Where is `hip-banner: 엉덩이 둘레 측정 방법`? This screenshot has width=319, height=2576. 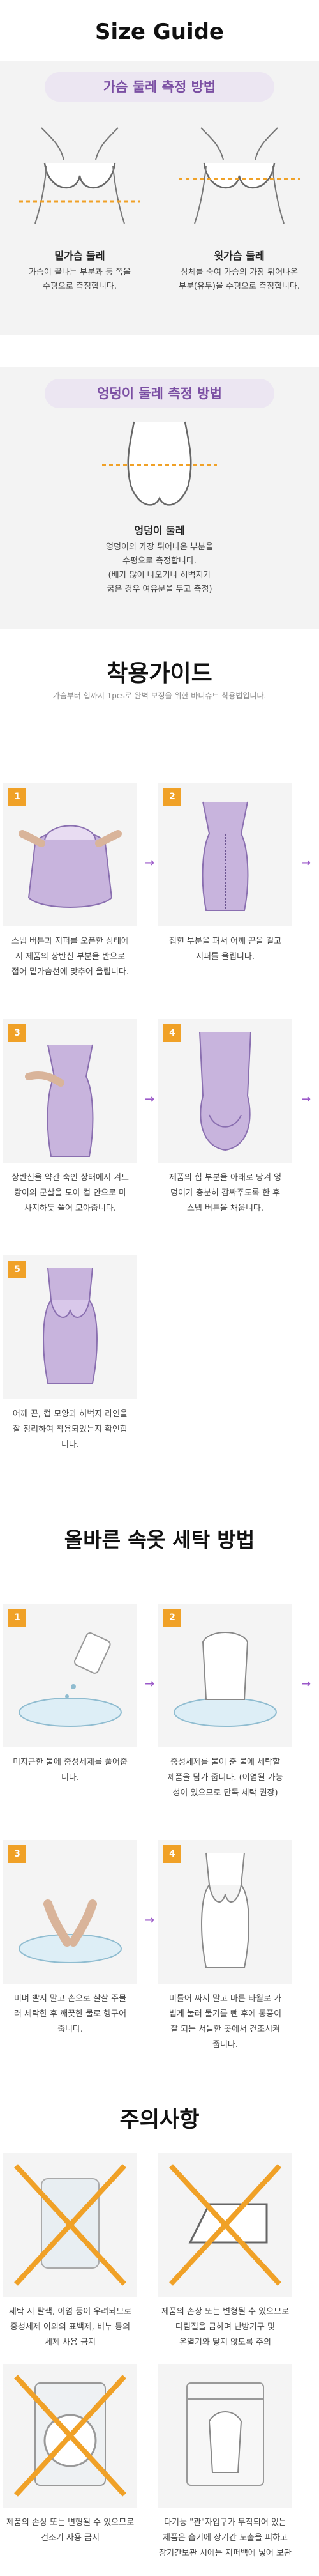 hip-banner: 엉덩이 둘레 측정 방법 is located at coordinates (159, 393).